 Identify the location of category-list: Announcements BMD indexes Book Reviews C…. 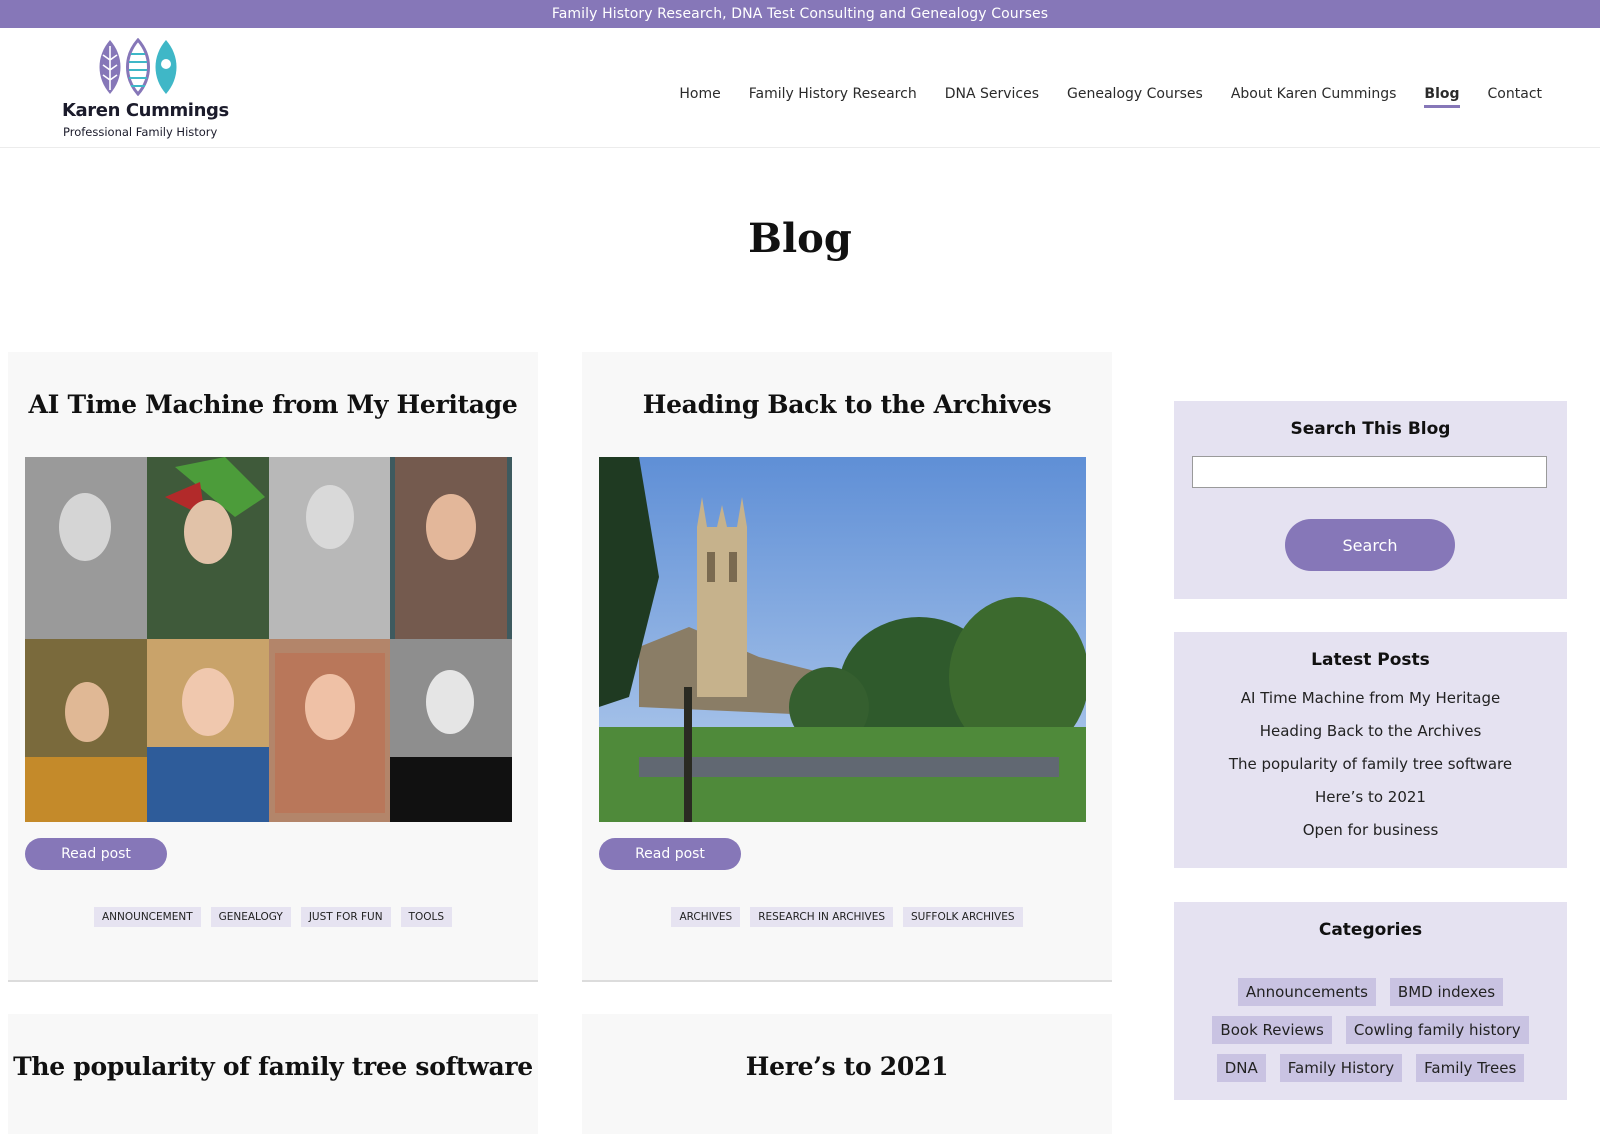
(1370, 1030).